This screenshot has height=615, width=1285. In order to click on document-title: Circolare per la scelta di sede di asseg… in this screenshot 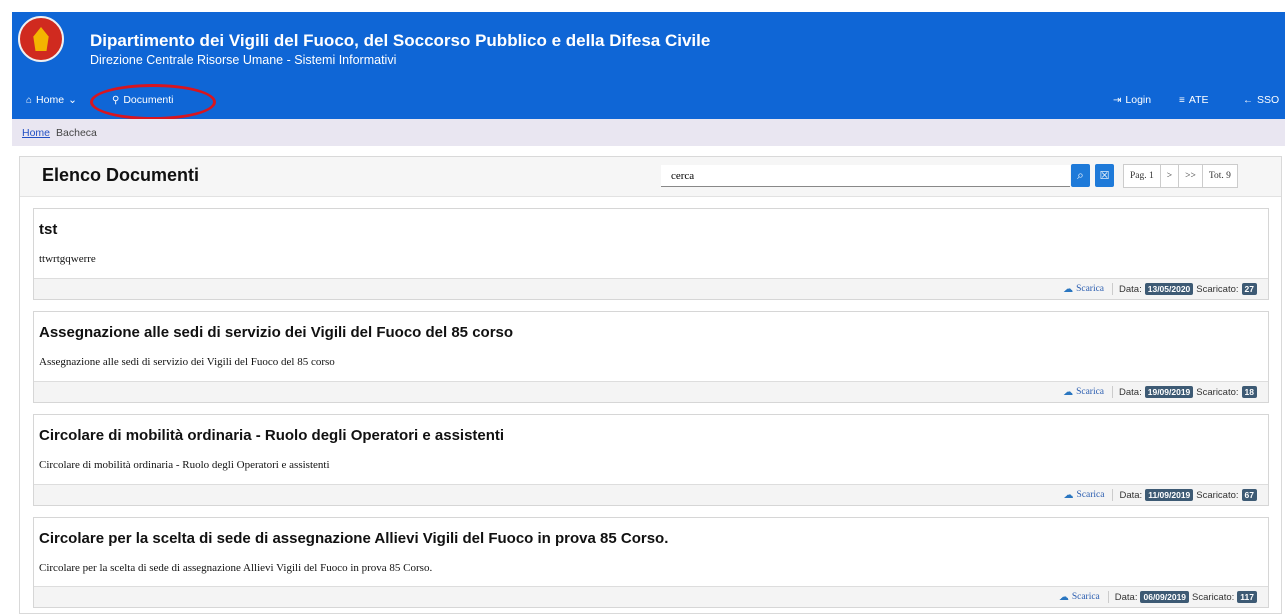, I will do `click(354, 538)`.